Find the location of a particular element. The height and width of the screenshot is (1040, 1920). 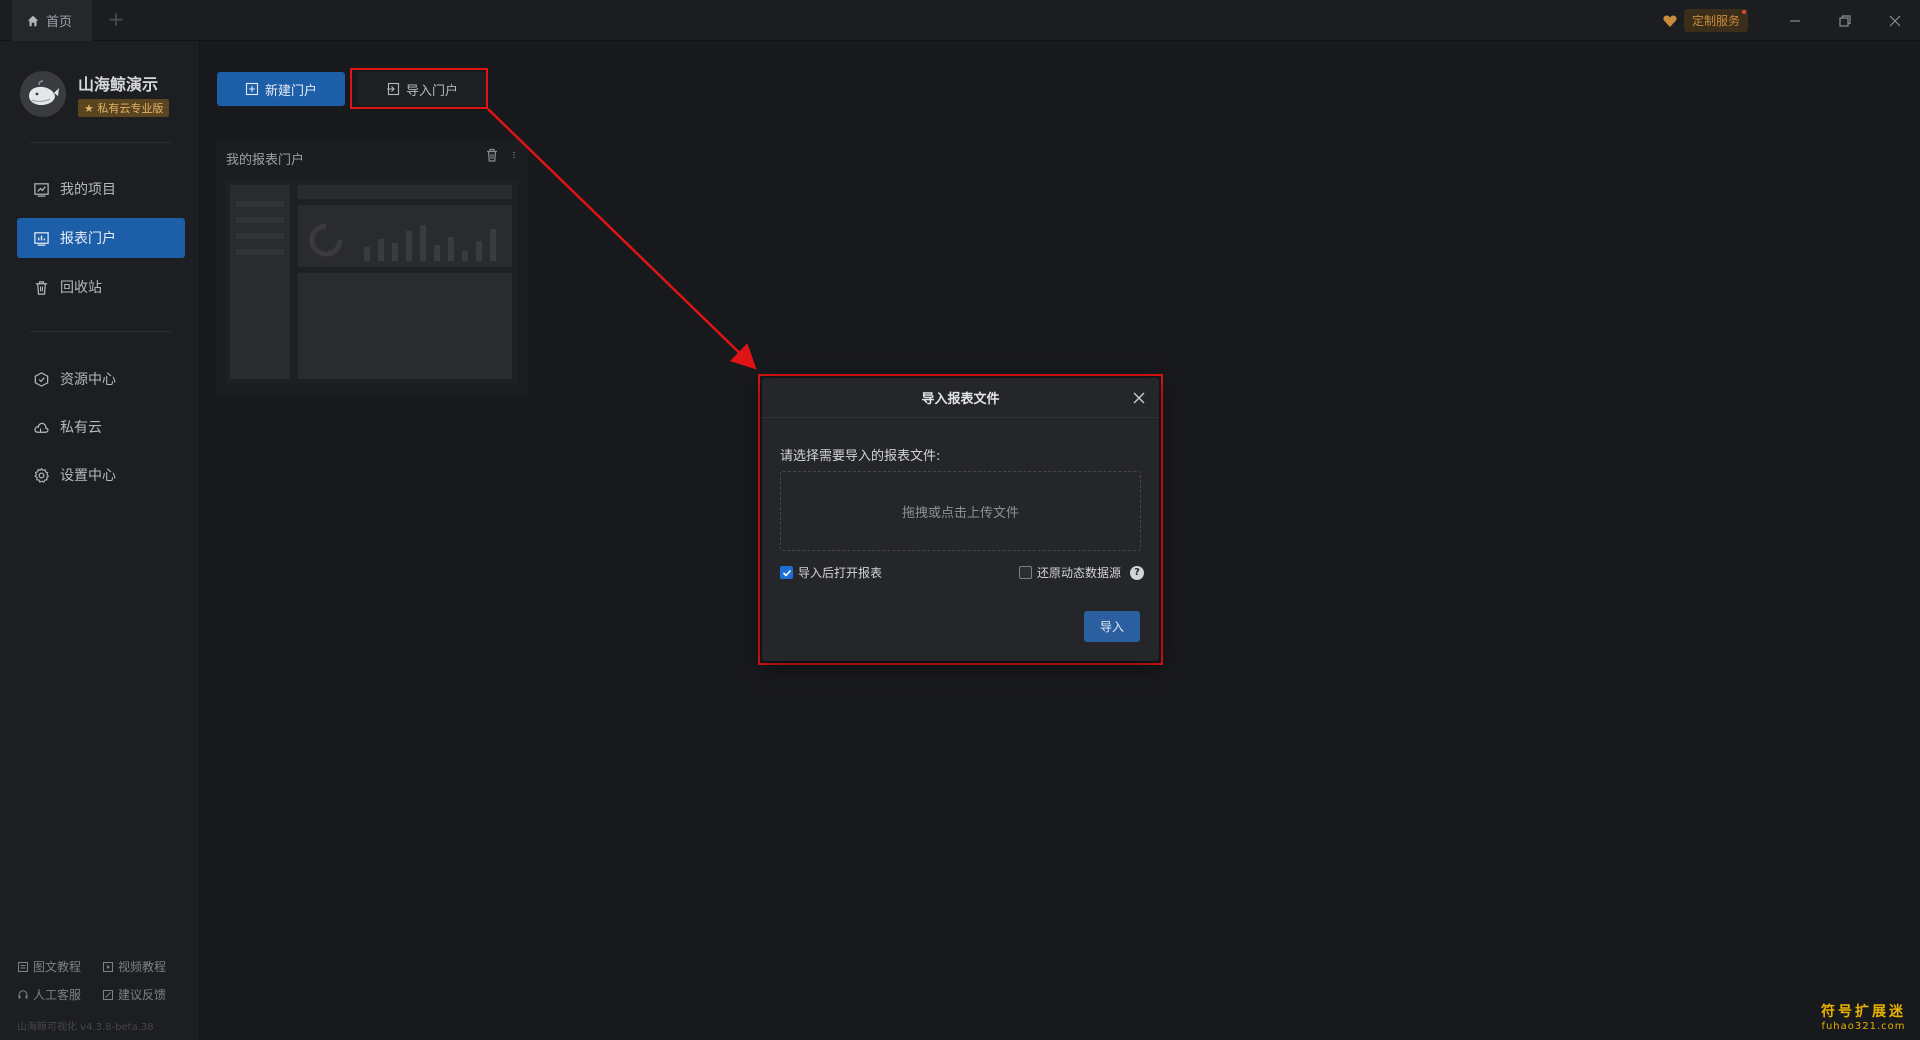

home-icon is located at coordinates (33, 20).